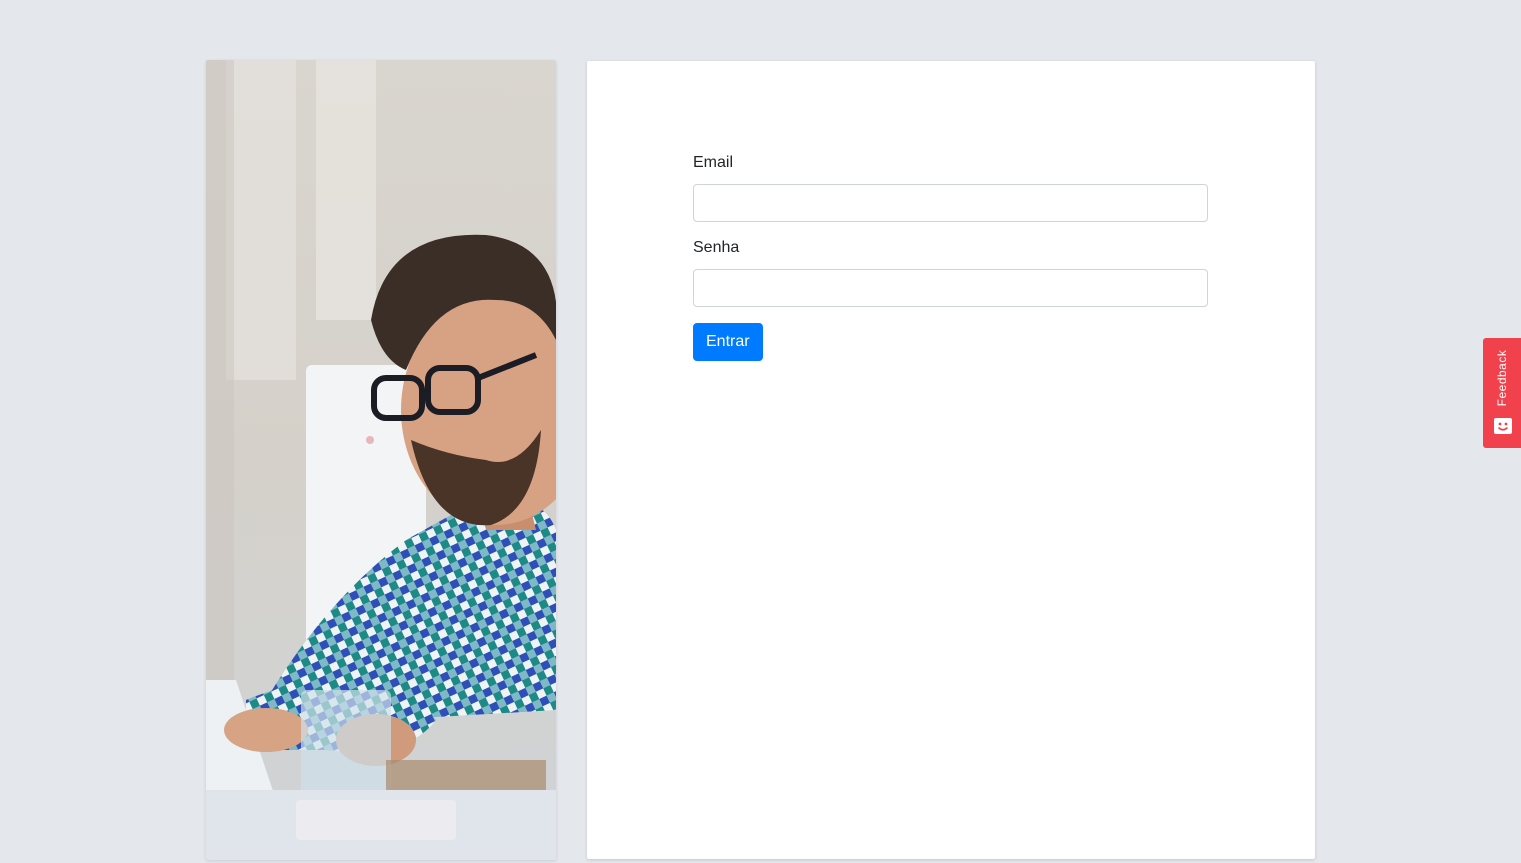 The height and width of the screenshot is (863, 1521). What do you see at coordinates (1502, 378) in the screenshot?
I see `feedback-label: Feedback` at bounding box center [1502, 378].